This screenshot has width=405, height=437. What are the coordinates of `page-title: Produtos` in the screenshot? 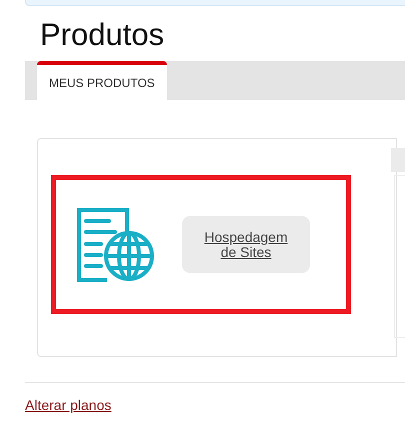 It's located at (103, 35).